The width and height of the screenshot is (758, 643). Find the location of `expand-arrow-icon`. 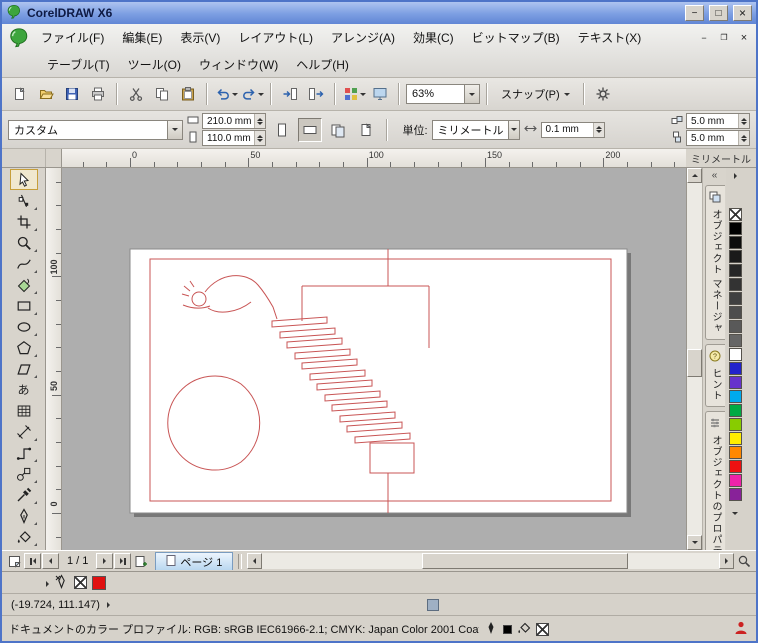

expand-arrow-icon is located at coordinates (108, 604).